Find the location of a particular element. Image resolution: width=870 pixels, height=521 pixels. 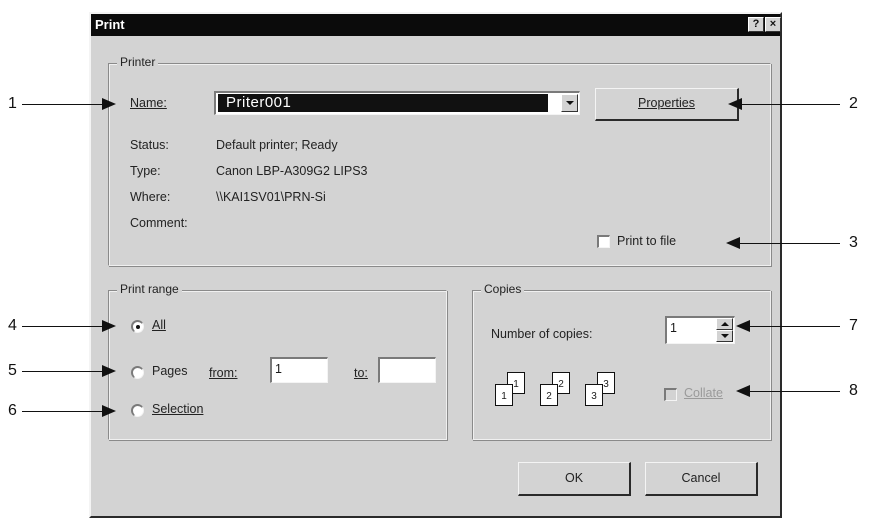

cancel-button: Cancel is located at coordinates (701, 479).